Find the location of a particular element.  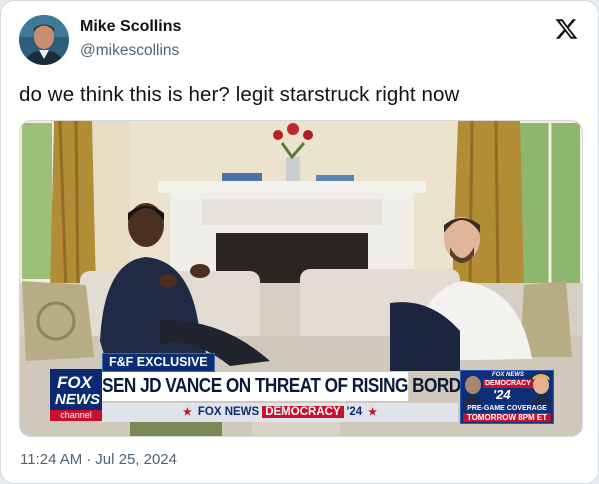

fox-logo-line2: NEWS is located at coordinates (77, 399).